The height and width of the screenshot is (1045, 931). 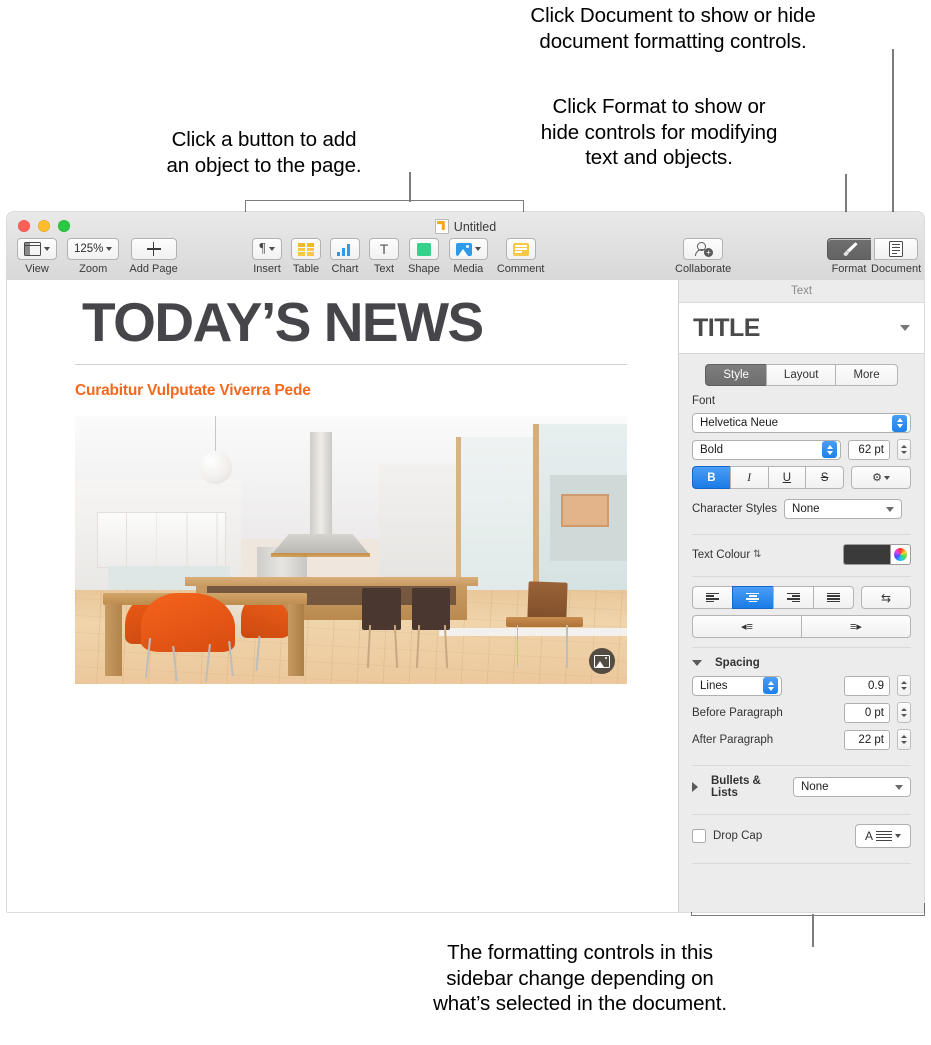 I want to click on view-button, so click(x=37, y=249).